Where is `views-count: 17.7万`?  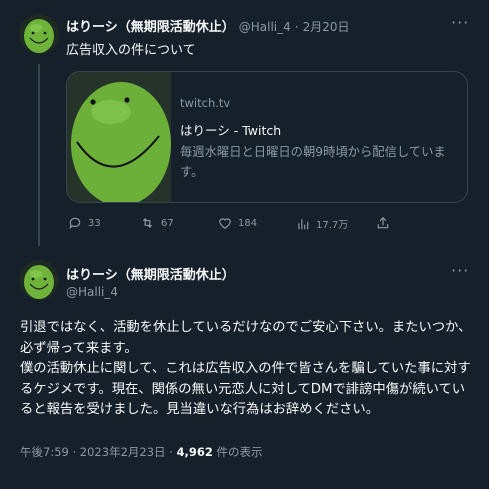
views-count: 17.7万 is located at coordinates (332, 225).